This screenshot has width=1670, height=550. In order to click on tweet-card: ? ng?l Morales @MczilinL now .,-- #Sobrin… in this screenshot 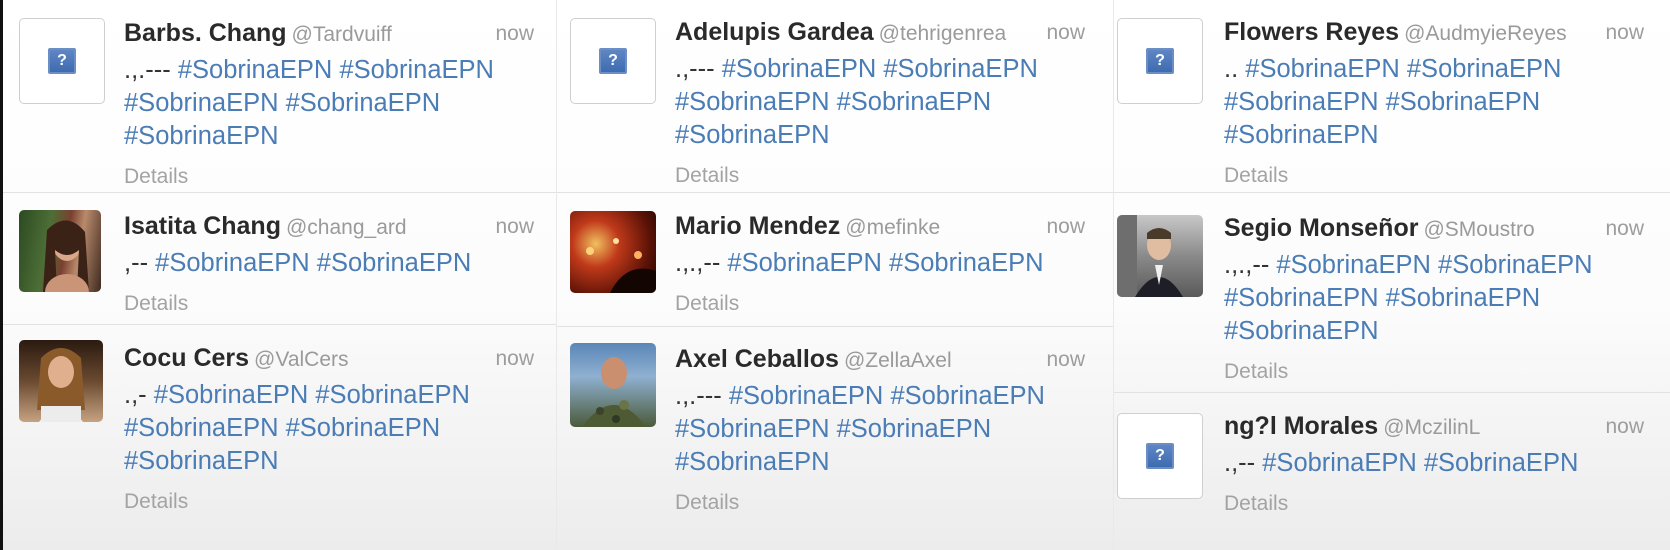, I will do `click(1392, 471)`.